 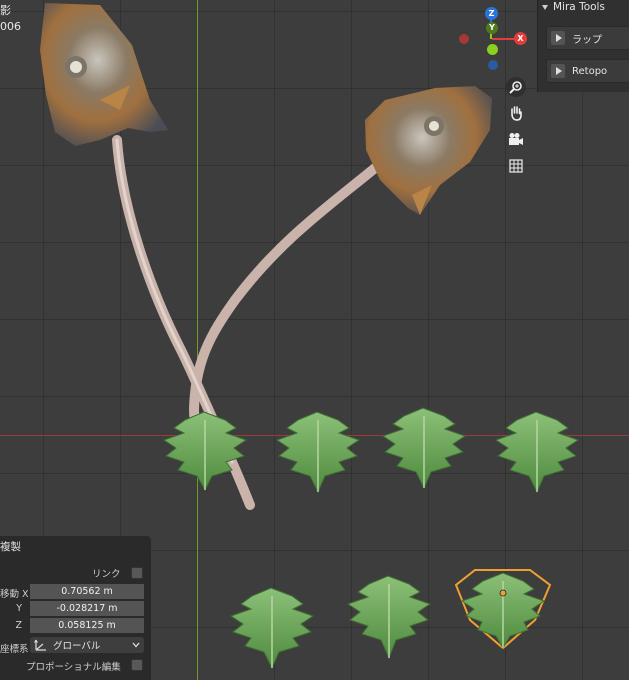 I want to click on leaf-object-selected, so click(x=503, y=609).